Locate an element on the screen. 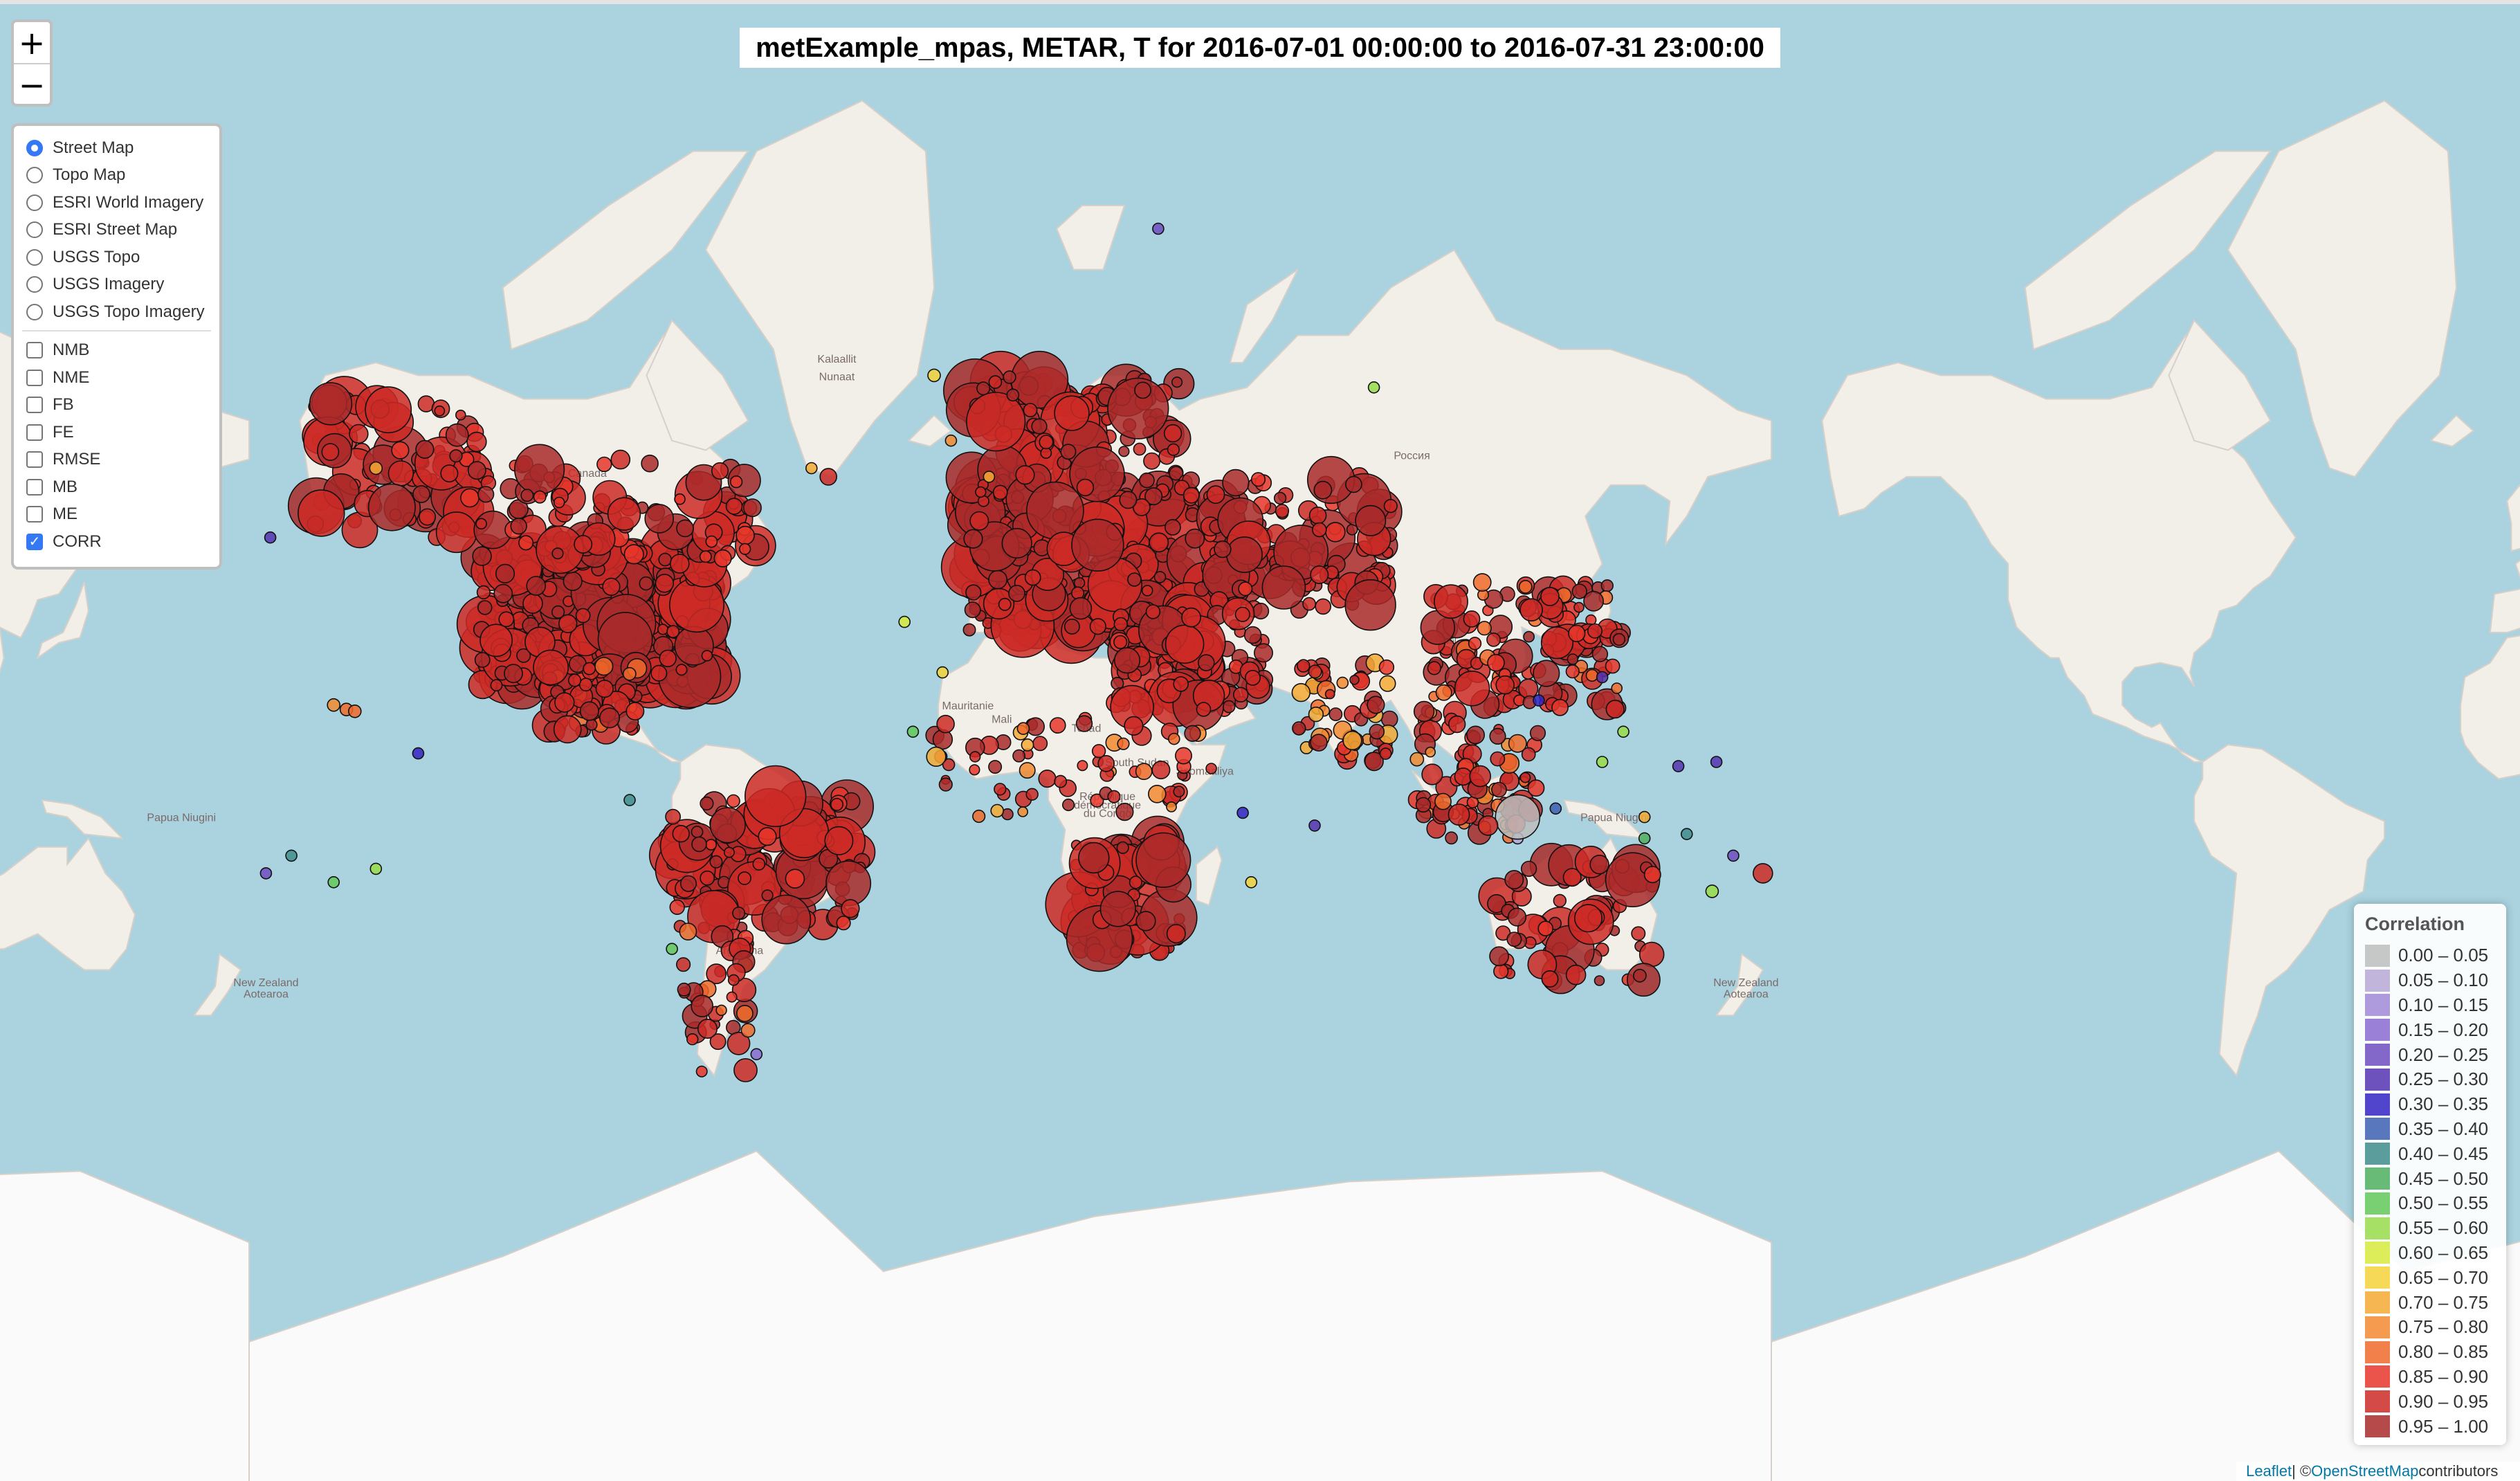 The height and width of the screenshot is (1481, 2520). overlay-option: ME is located at coordinates (116, 515).